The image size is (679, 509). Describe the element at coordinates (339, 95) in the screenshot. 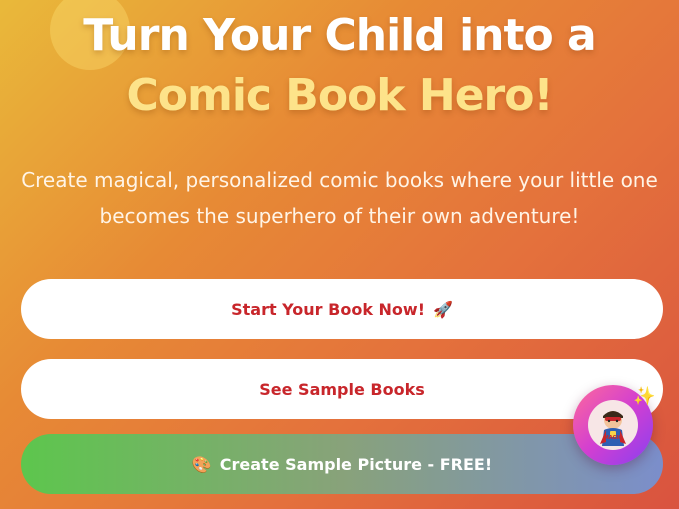

I see `hero-title-line2: Comic Book Hero!` at that location.